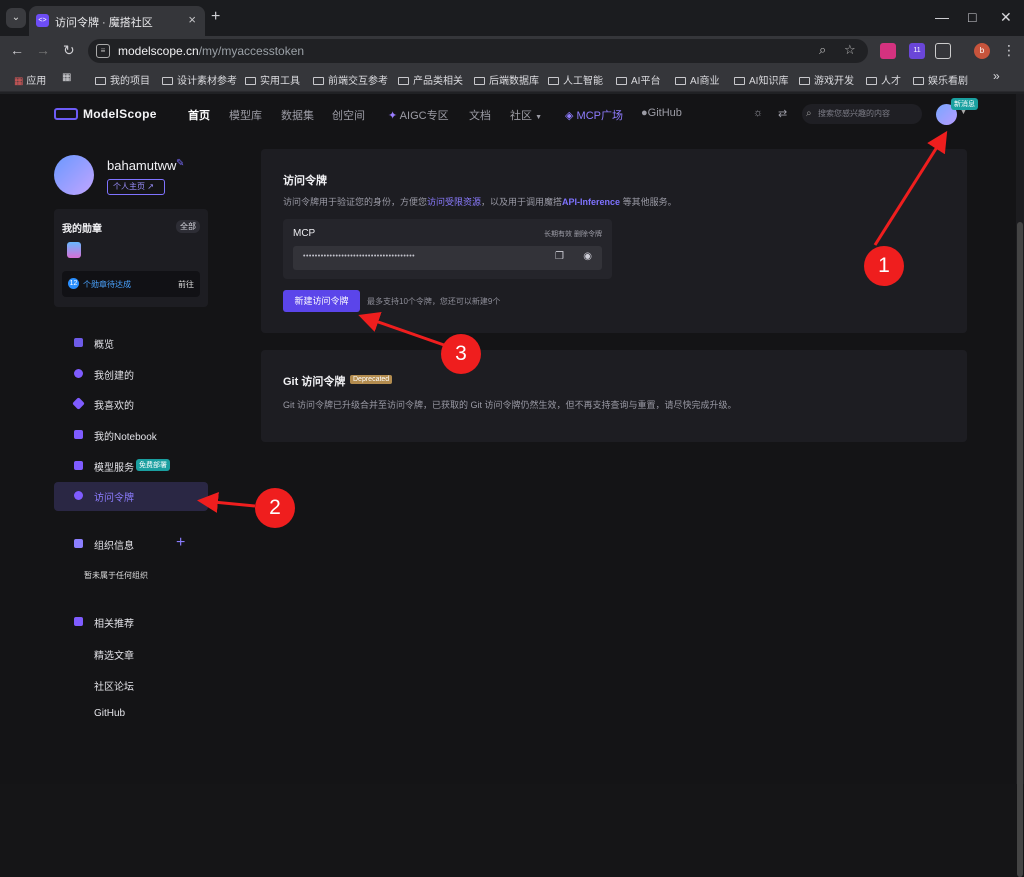  What do you see at coordinates (245, 115) in the screenshot?
I see `nav-models: 模型库` at bounding box center [245, 115].